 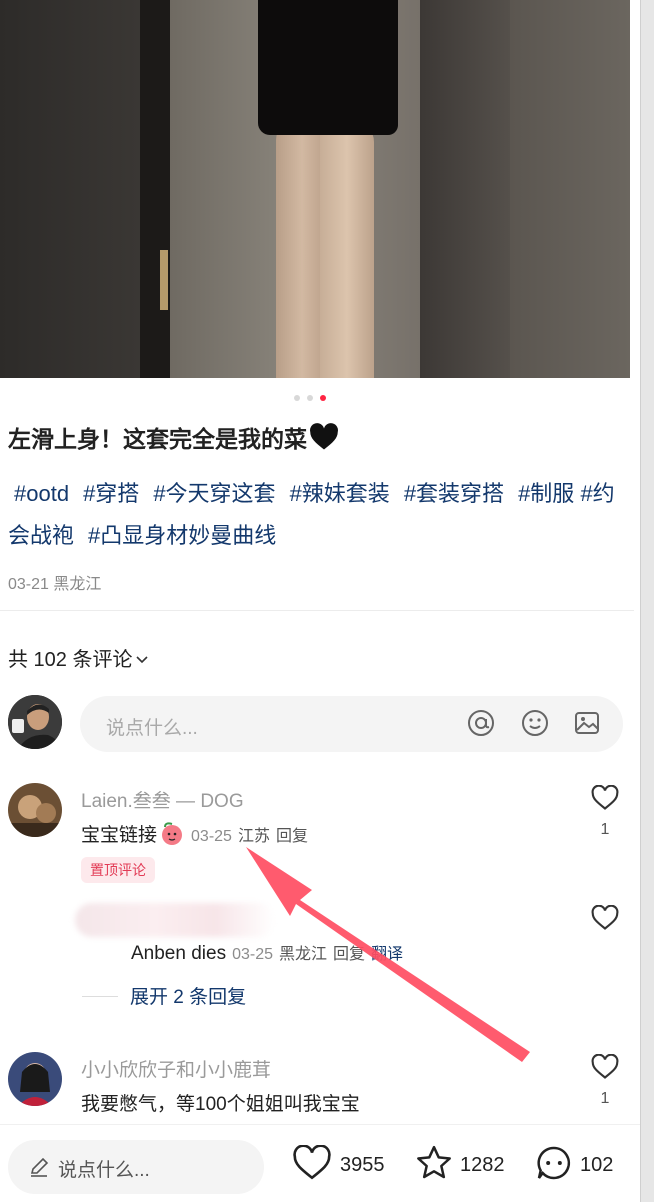 What do you see at coordinates (579, 1163) in the screenshot?
I see `comment-button: 102` at bounding box center [579, 1163].